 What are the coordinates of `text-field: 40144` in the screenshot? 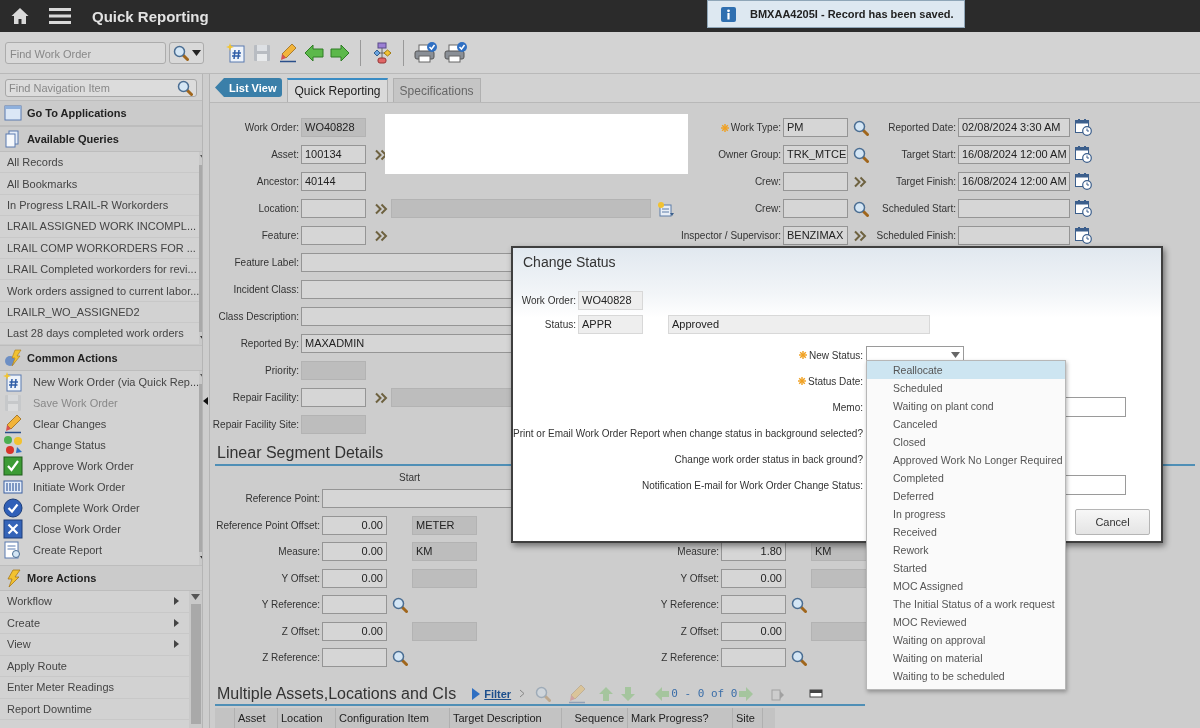 It's located at (333, 181).